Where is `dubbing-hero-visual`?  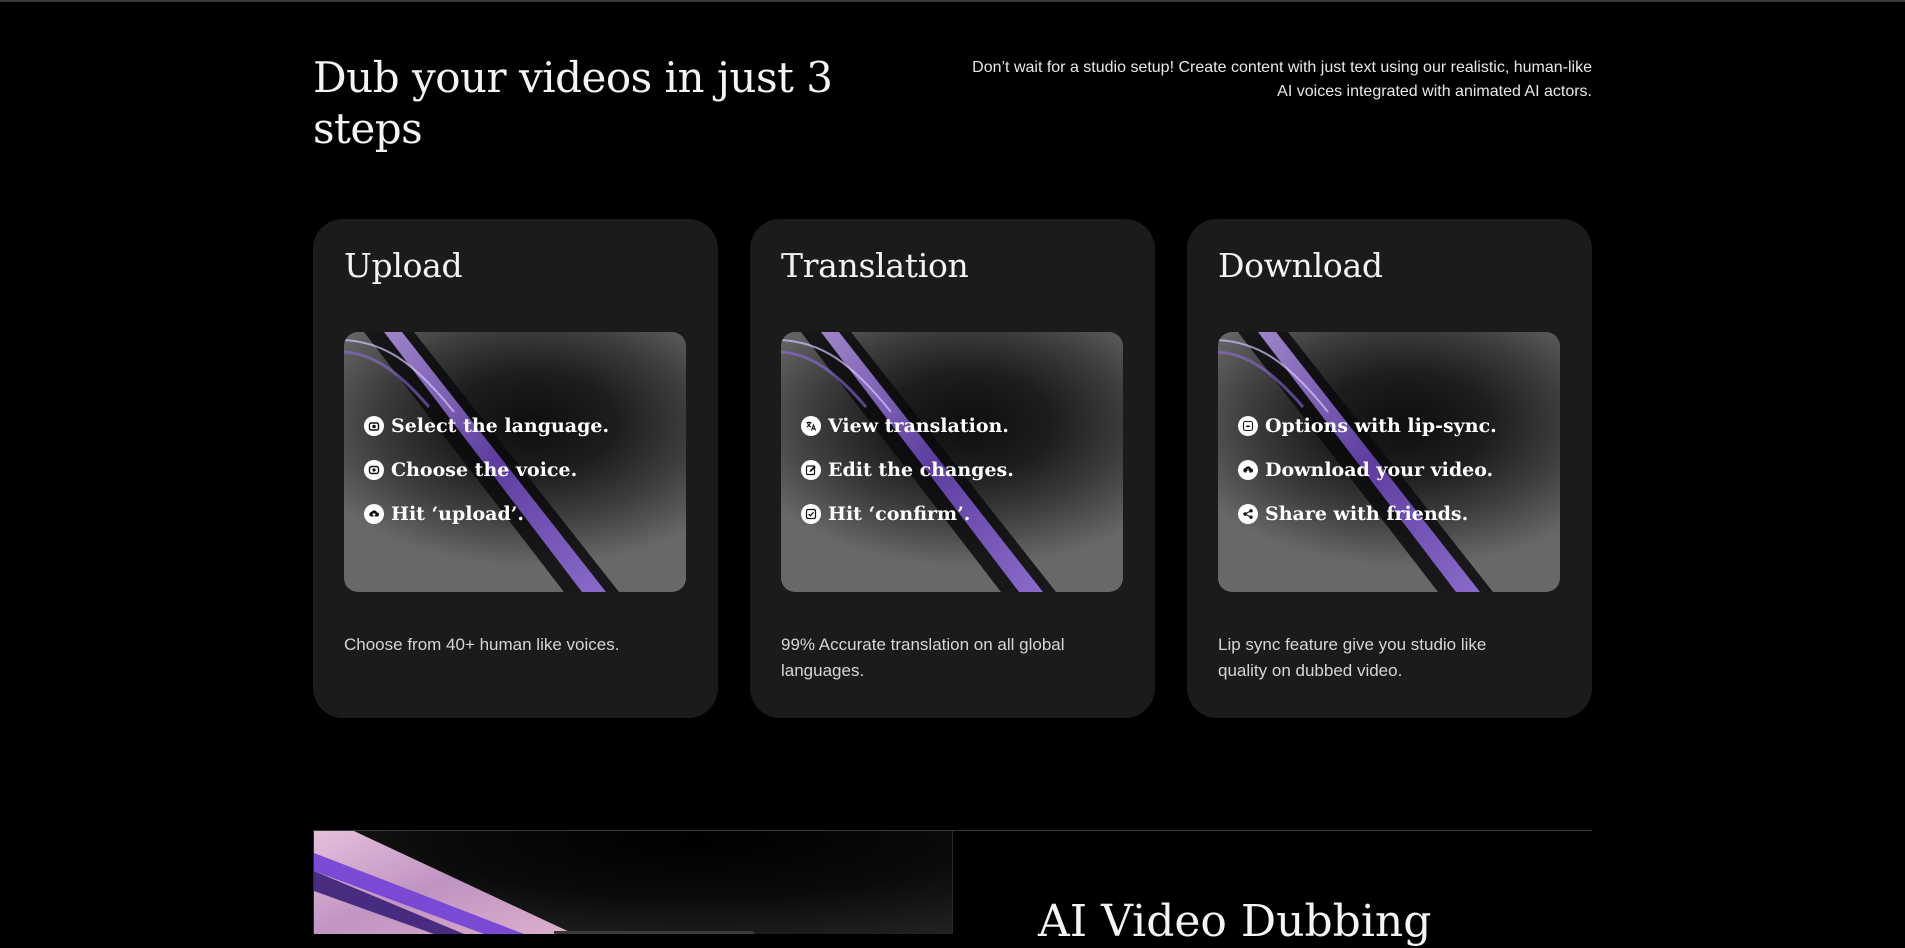
dubbing-hero-visual is located at coordinates (633, 882).